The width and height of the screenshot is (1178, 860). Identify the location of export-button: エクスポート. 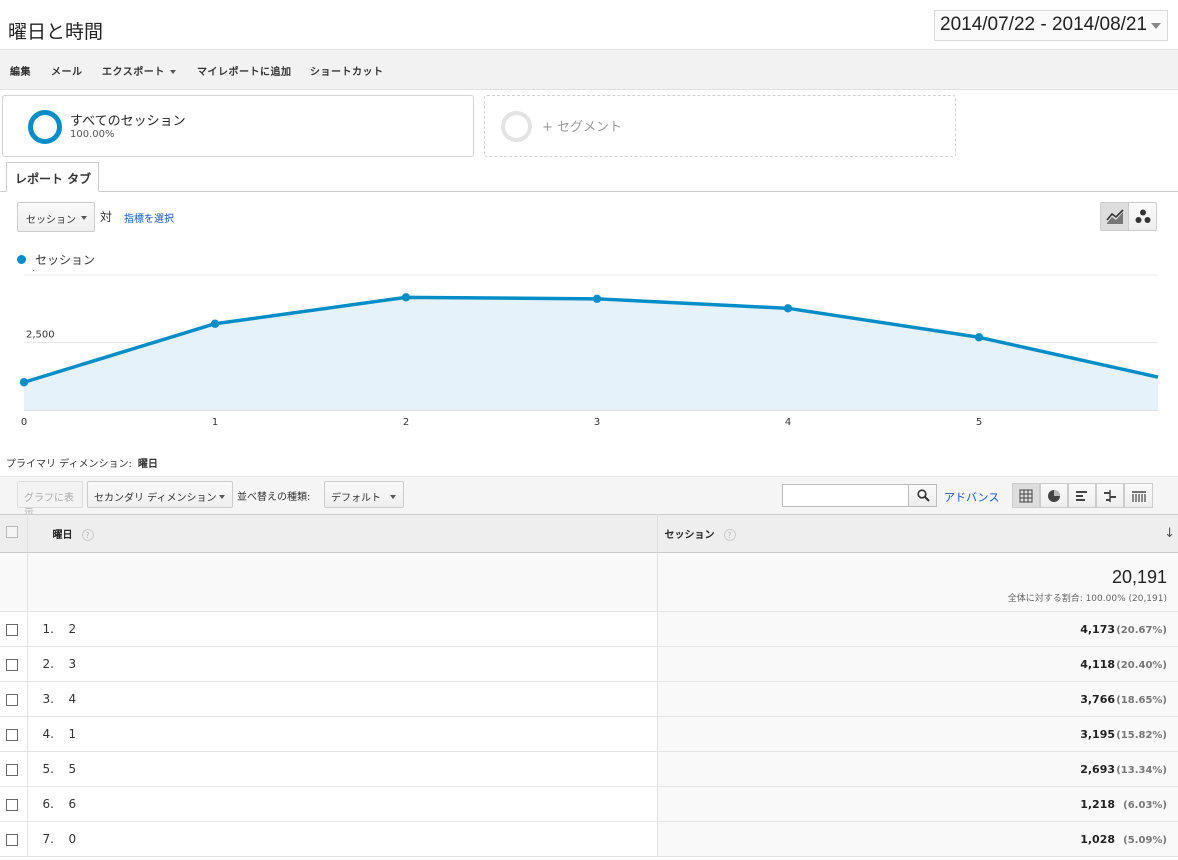
(139, 70).